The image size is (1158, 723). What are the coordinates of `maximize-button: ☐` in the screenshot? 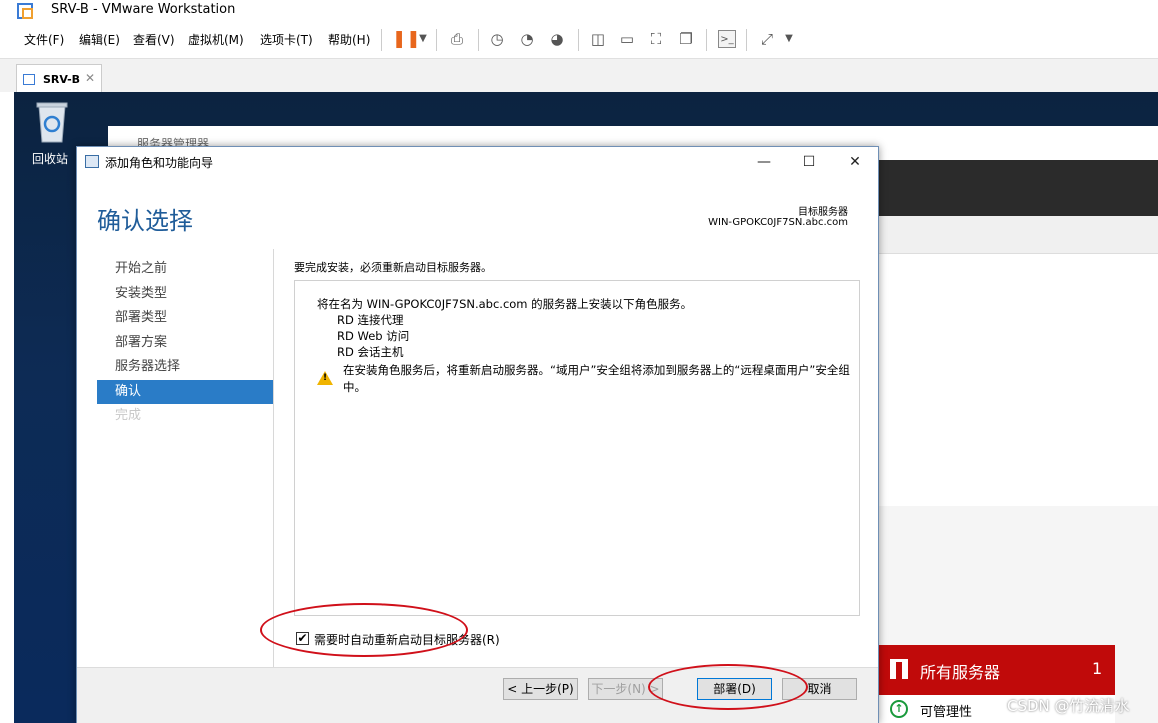 It's located at (809, 162).